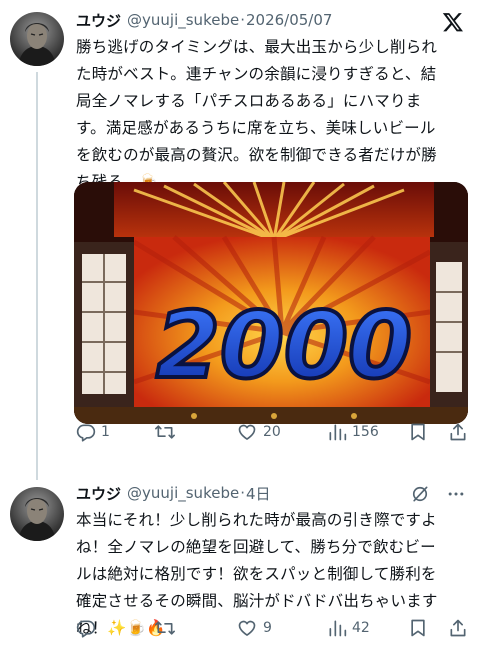 The image size is (480, 658). I want to click on tweet-text-line: す。満足感があるうちに席を立ち、美味しいビール, so click(256, 128).